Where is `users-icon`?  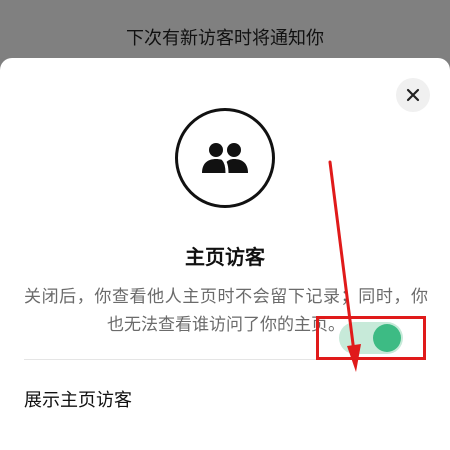
users-icon is located at coordinates (225, 158).